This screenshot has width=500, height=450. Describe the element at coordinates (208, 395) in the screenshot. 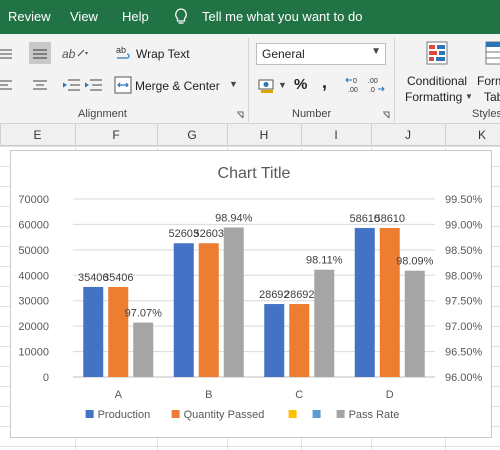

I see `x-axis-tick-label: B` at that location.